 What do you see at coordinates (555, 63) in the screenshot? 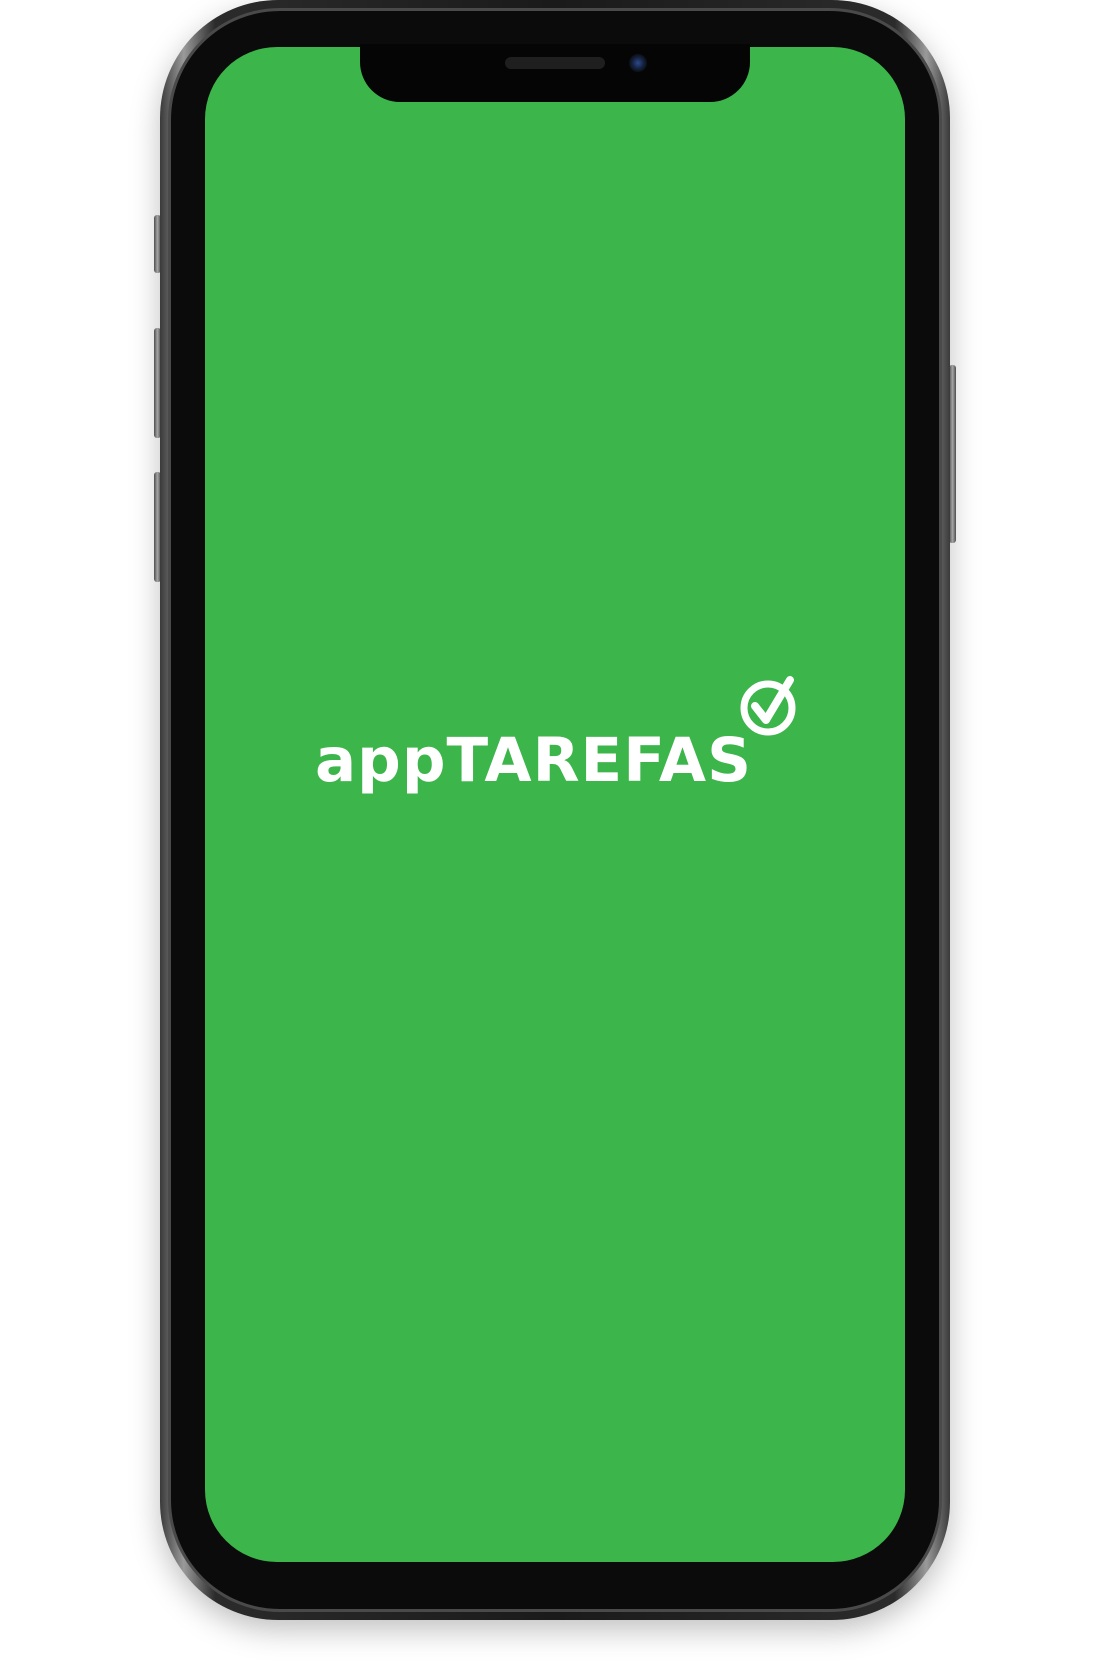
I see `earpiece-speaker` at bounding box center [555, 63].